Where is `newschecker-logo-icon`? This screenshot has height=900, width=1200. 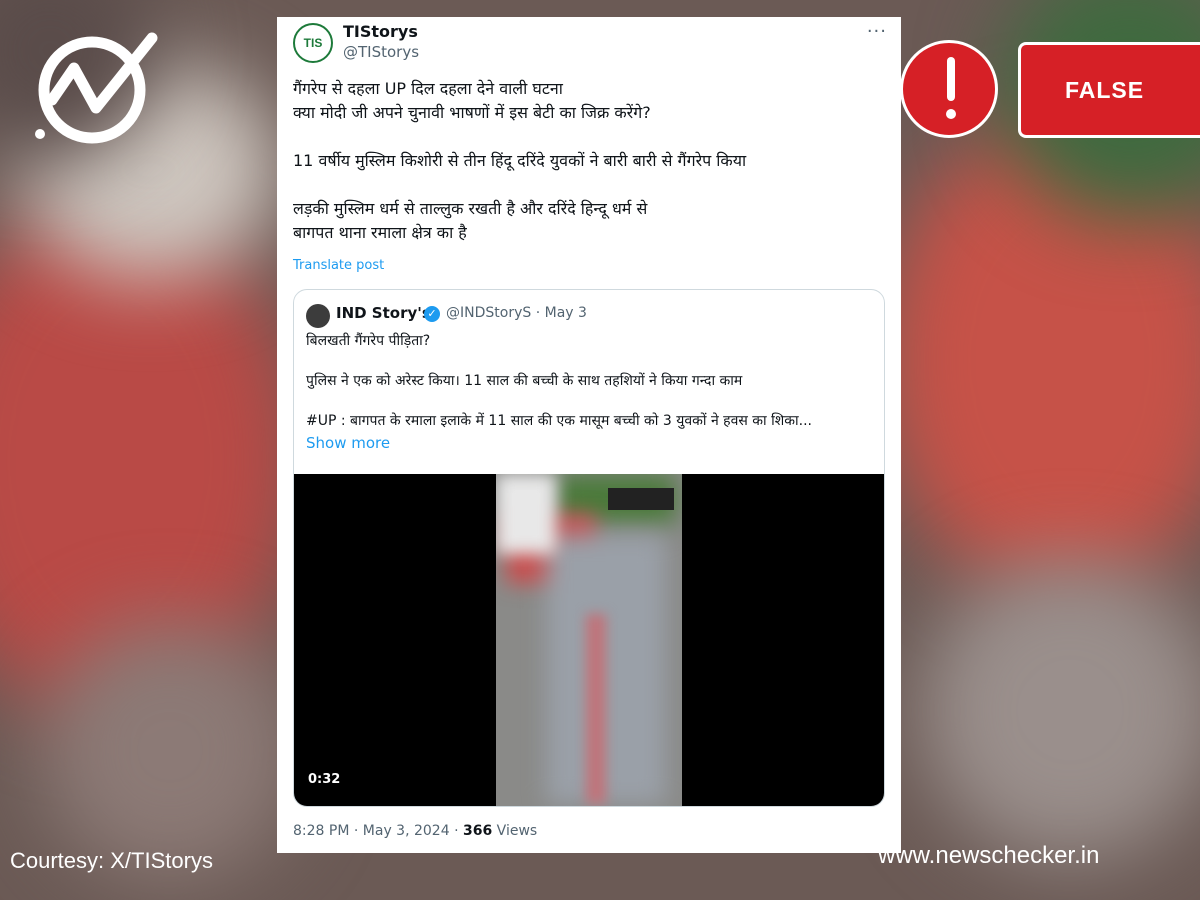
newschecker-logo-icon is located at coordinates (96, 88).